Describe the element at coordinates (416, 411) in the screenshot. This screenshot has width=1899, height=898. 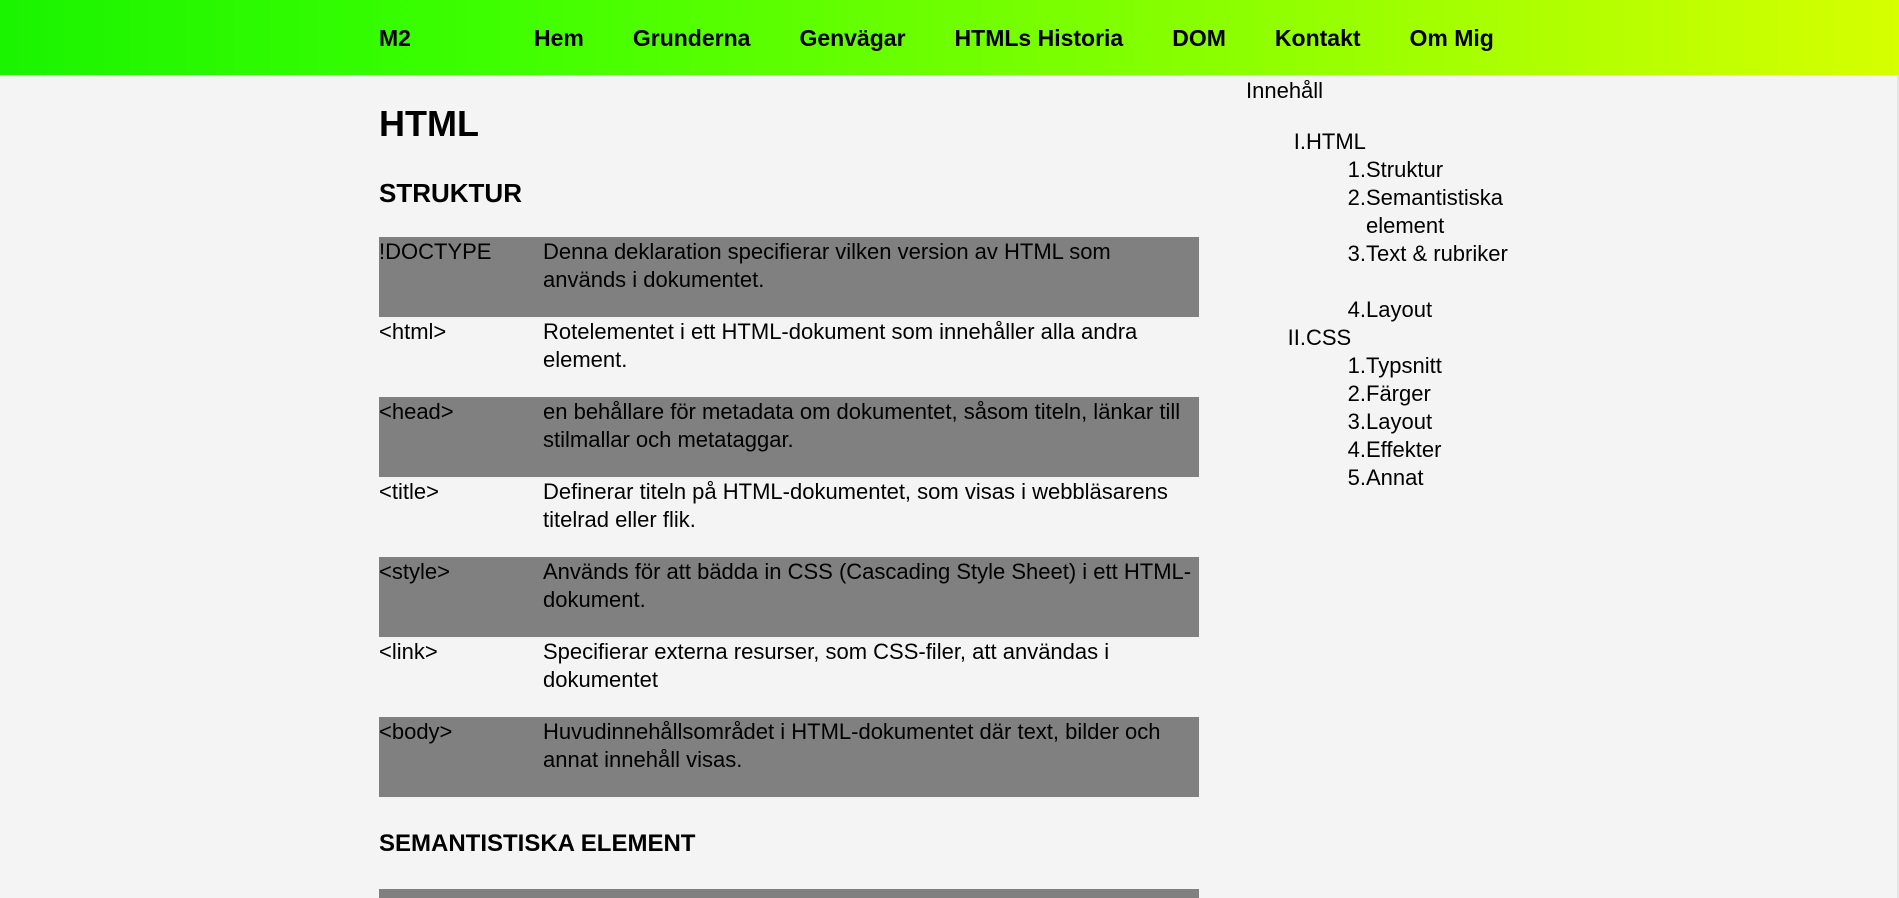
I see `row-tag: <head>` at that location.